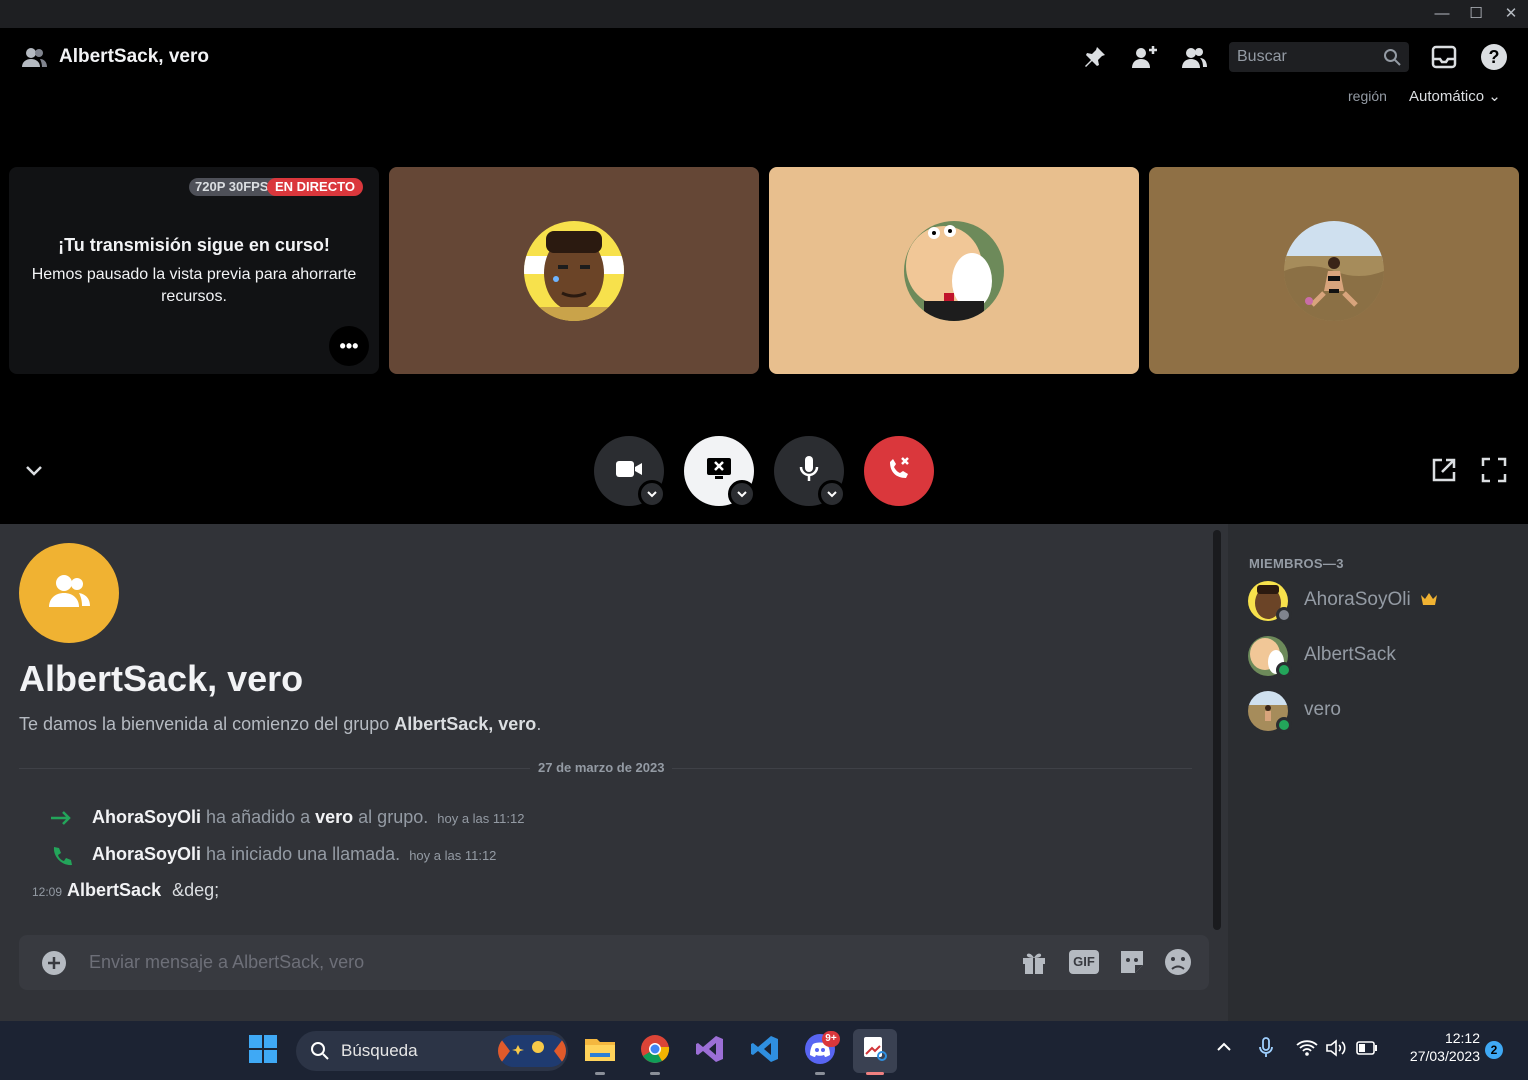 The height and width of the screenshot is (1080, 1528). Describe the element at coordinates (34, 472) in the screenshot. I see `collapse-call-button` at that location.